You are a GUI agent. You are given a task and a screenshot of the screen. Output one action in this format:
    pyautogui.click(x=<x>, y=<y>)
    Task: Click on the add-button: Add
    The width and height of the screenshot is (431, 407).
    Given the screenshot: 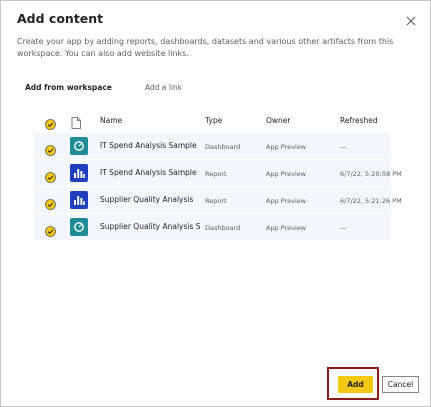 What is the action you would take?
    pyautogui.click(x=355, y=384)
    